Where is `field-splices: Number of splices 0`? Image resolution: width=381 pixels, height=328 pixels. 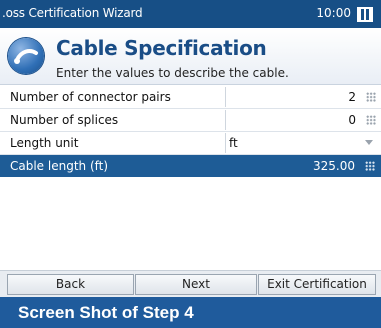 field-splices: Number of splices 0 is located at coordinates (190, 120).